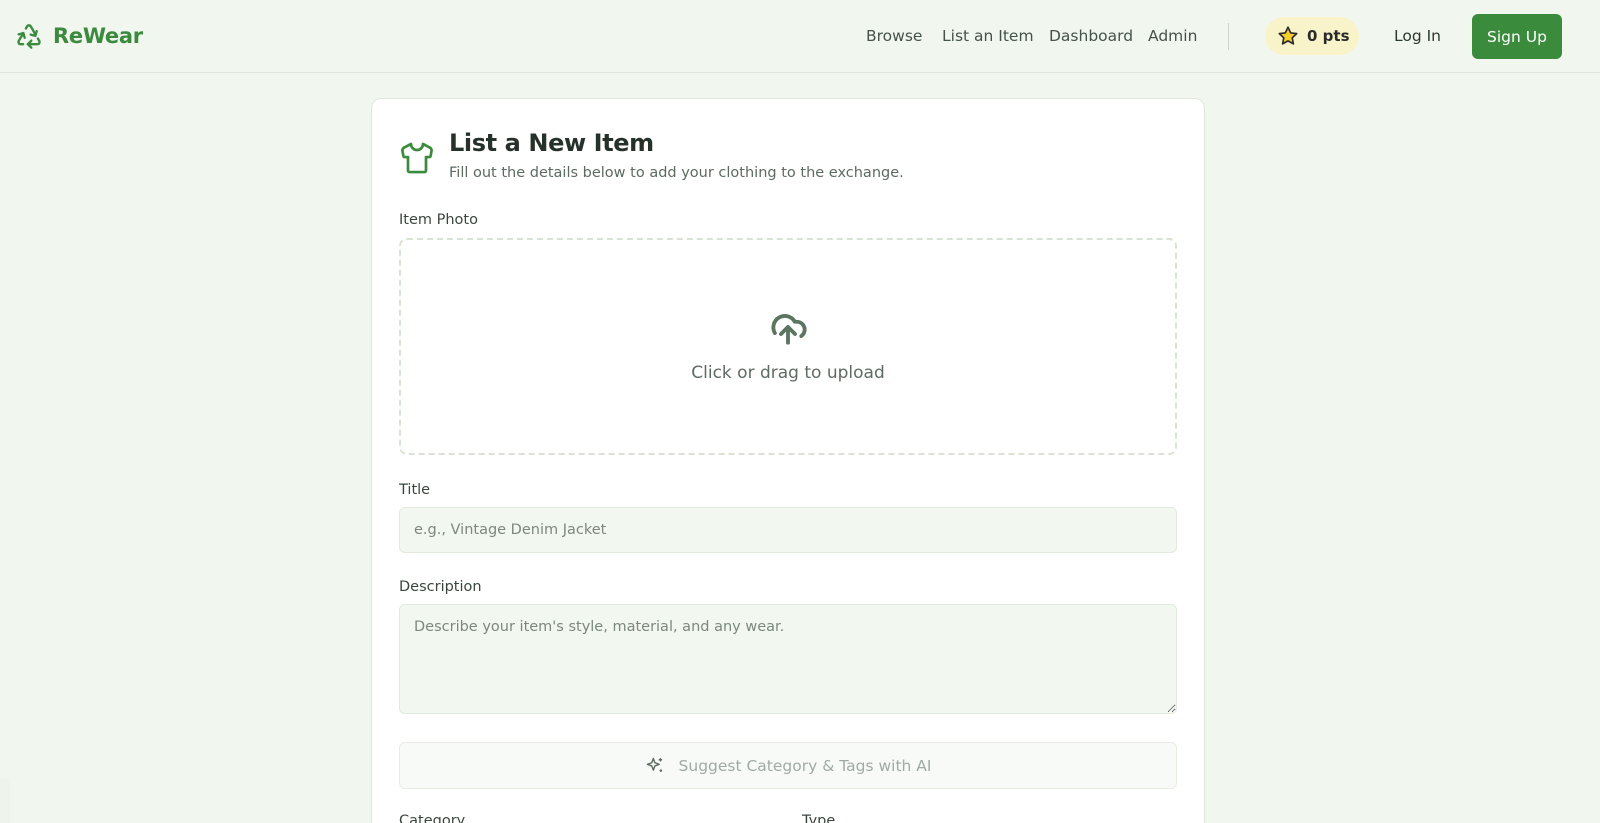 Image resolution: width=1600 pixels, height=823 pixels. Describe the element at coordinates (1172, 36) in the screenshot. I see `nav-admin: Admin` at that location.